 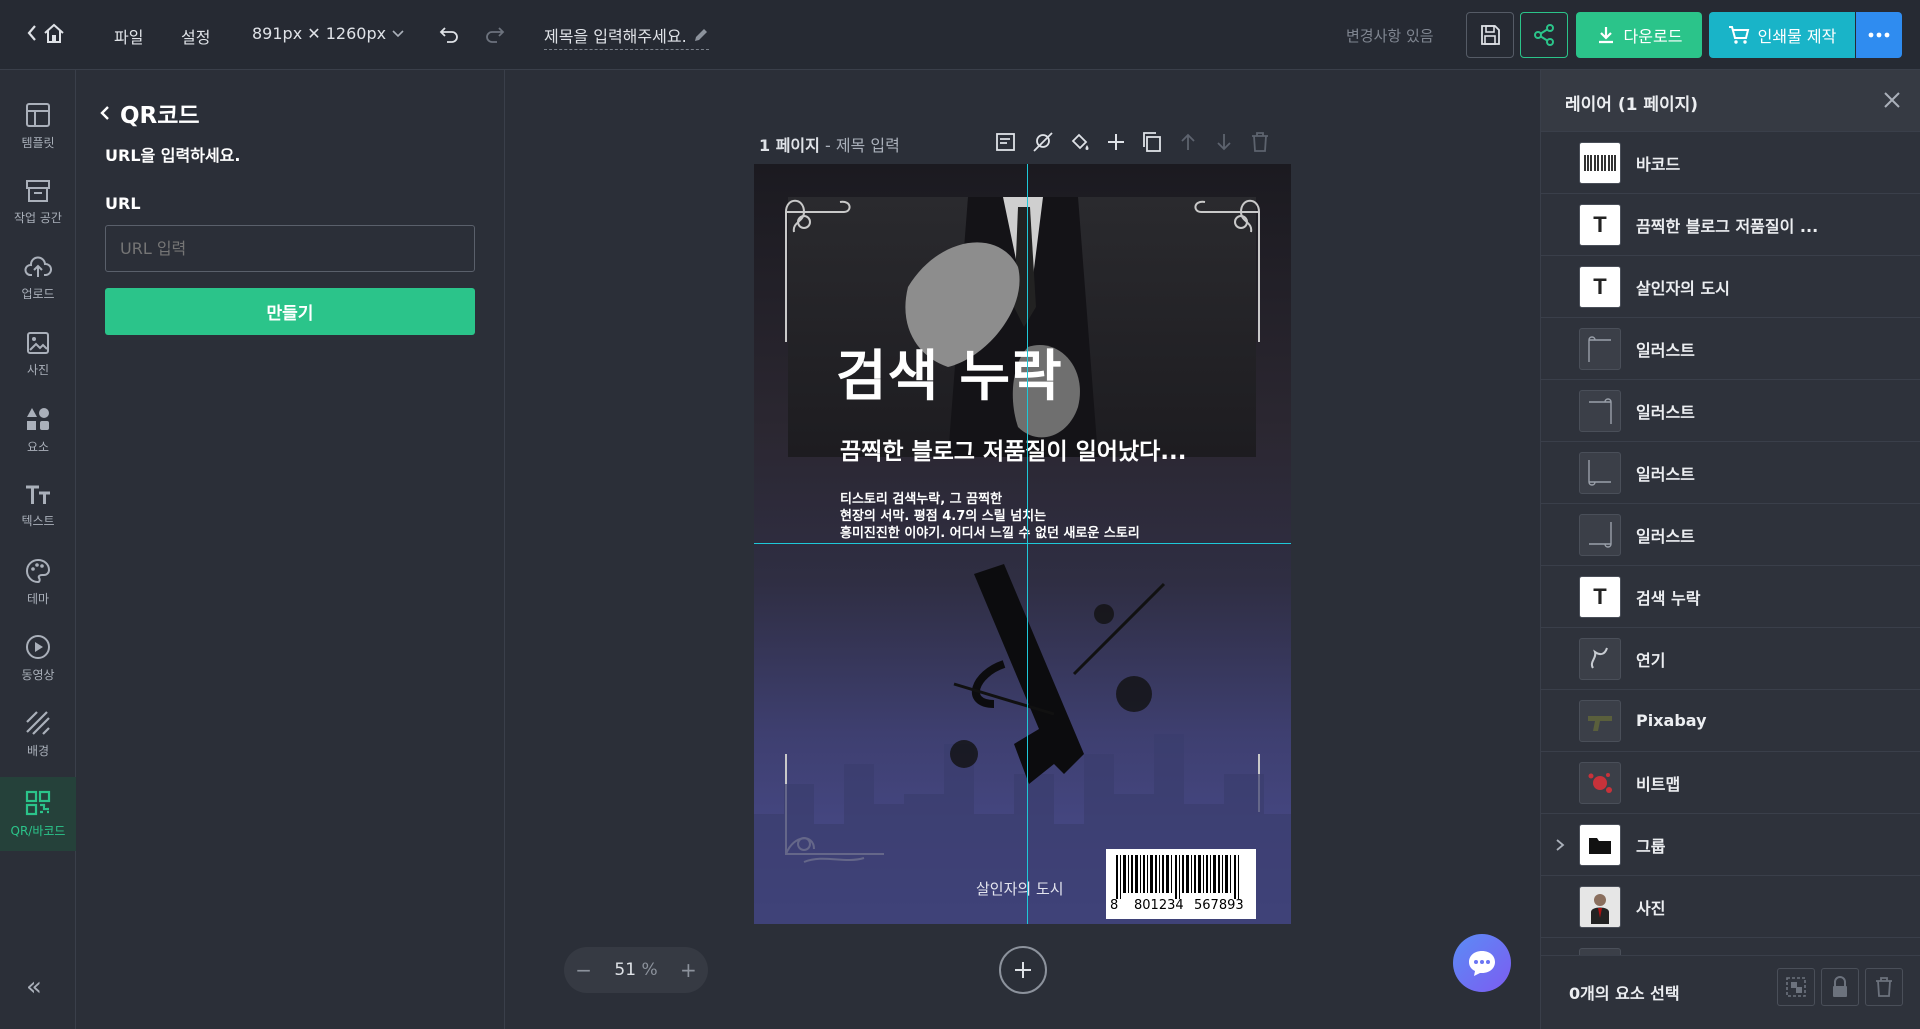 I want to click on zoom-readout: 51 %, so click(x=635, y=970).